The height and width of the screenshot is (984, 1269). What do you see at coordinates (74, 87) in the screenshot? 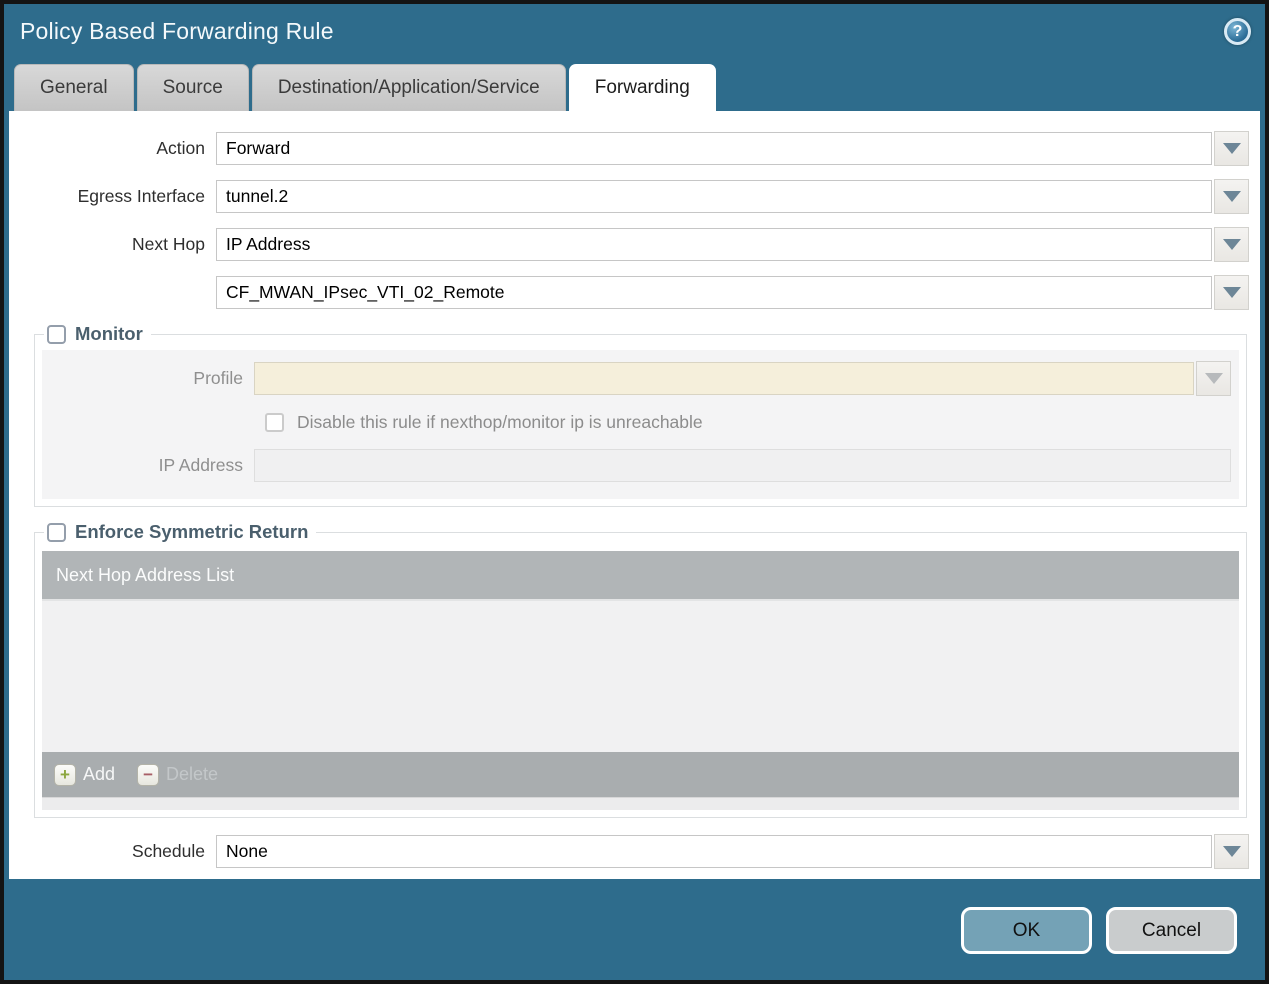
I see `tab-general: General` at bounding box center [74, 87].